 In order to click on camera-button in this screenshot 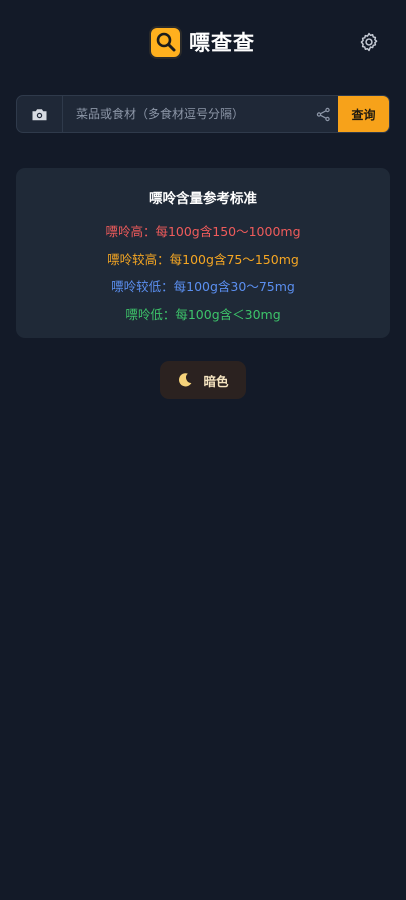, I will do `click(40, 114)`.